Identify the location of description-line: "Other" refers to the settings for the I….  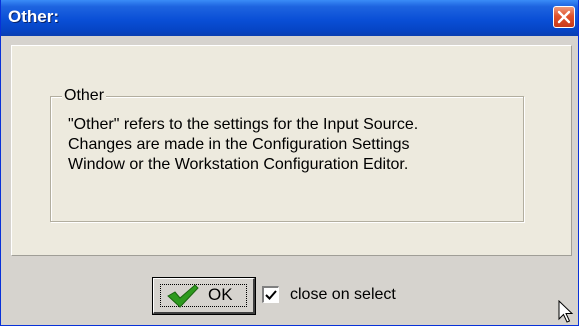
(243, 124).